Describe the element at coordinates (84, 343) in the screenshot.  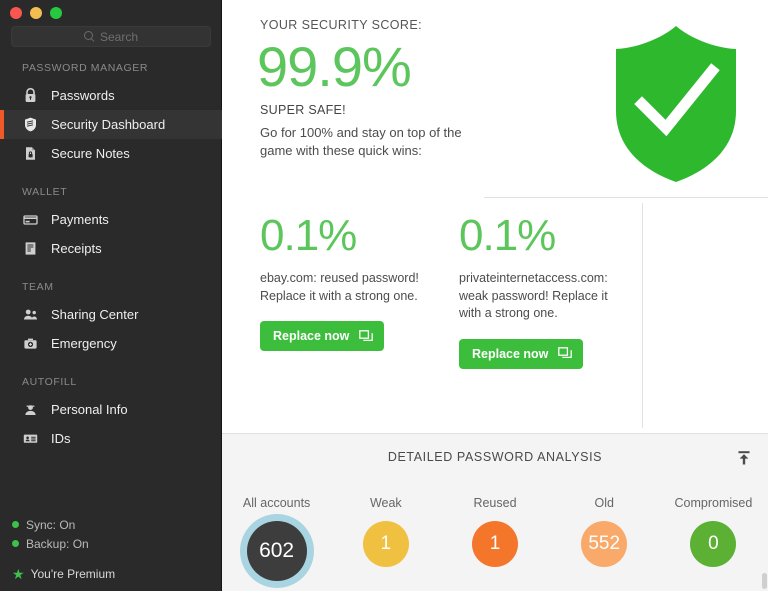
I see `sidebar-item-label: Emergency` at that location.